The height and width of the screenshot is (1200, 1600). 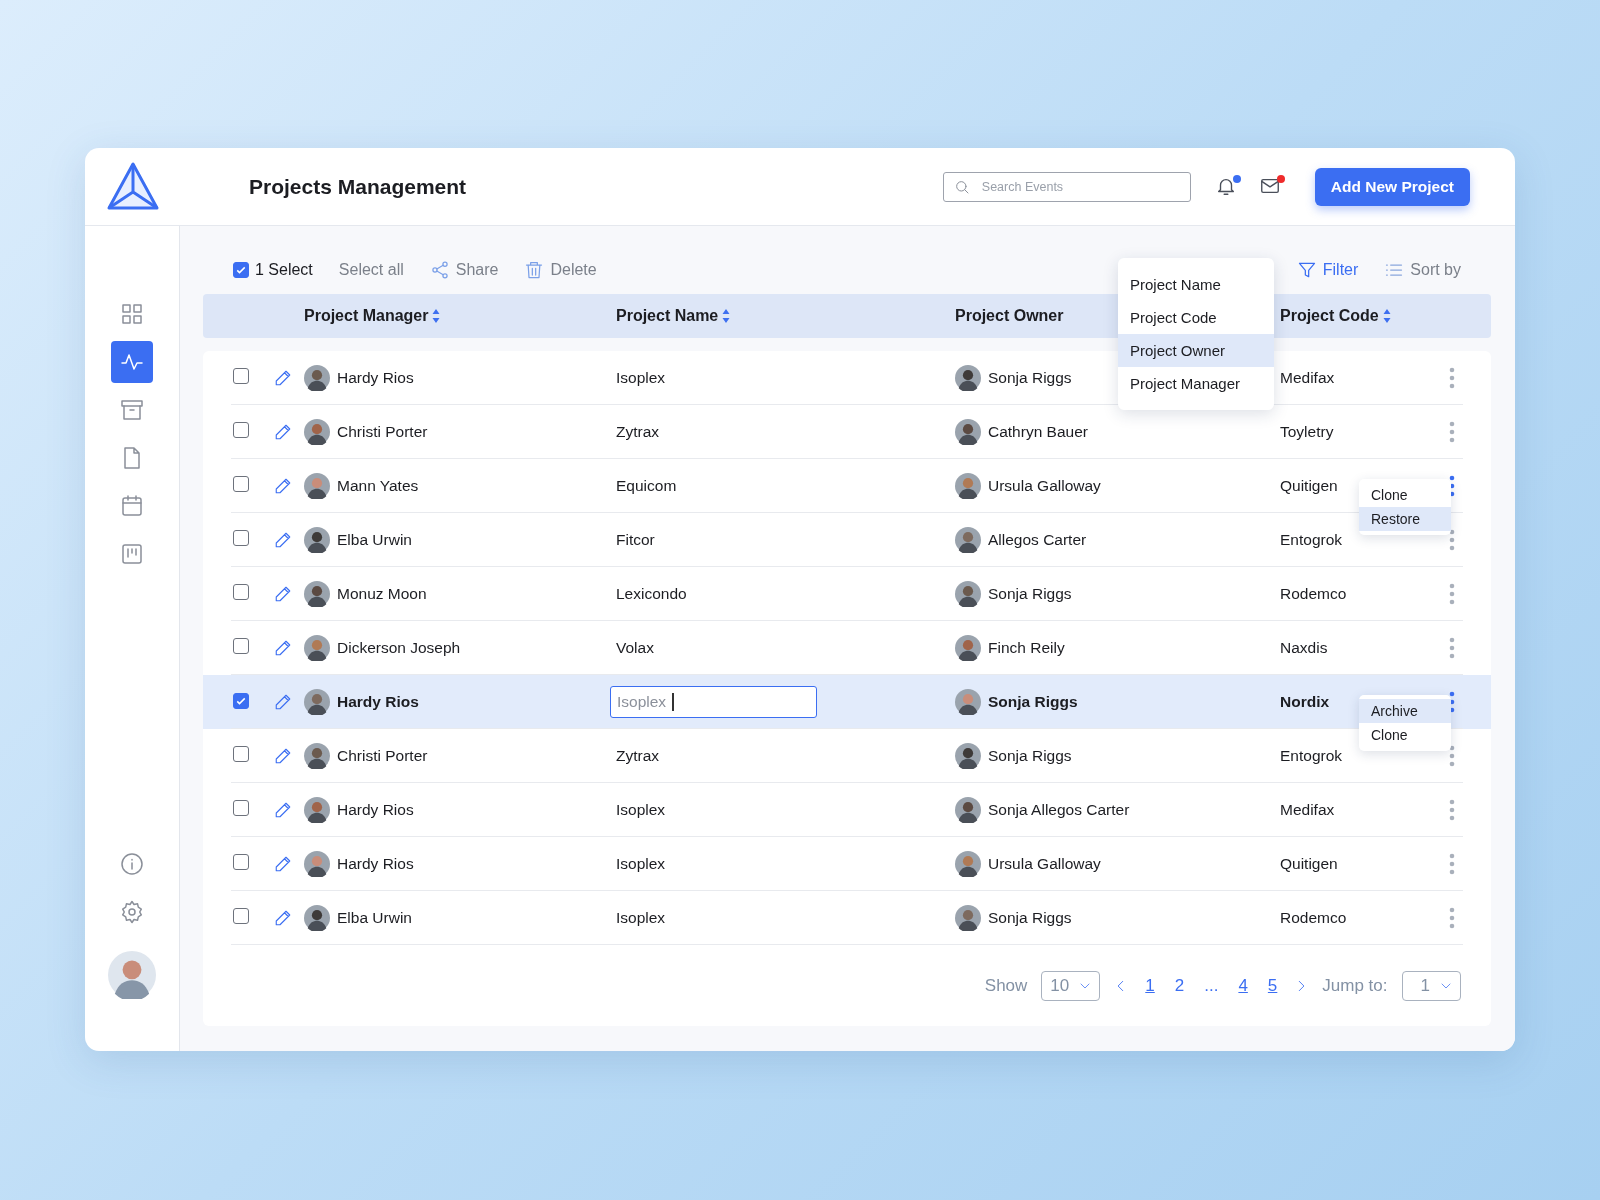 What do you see at coordinates (1422, 270) in the screenshot?
I see `sort-button: Sort by` at bounding box center [1422, 270].